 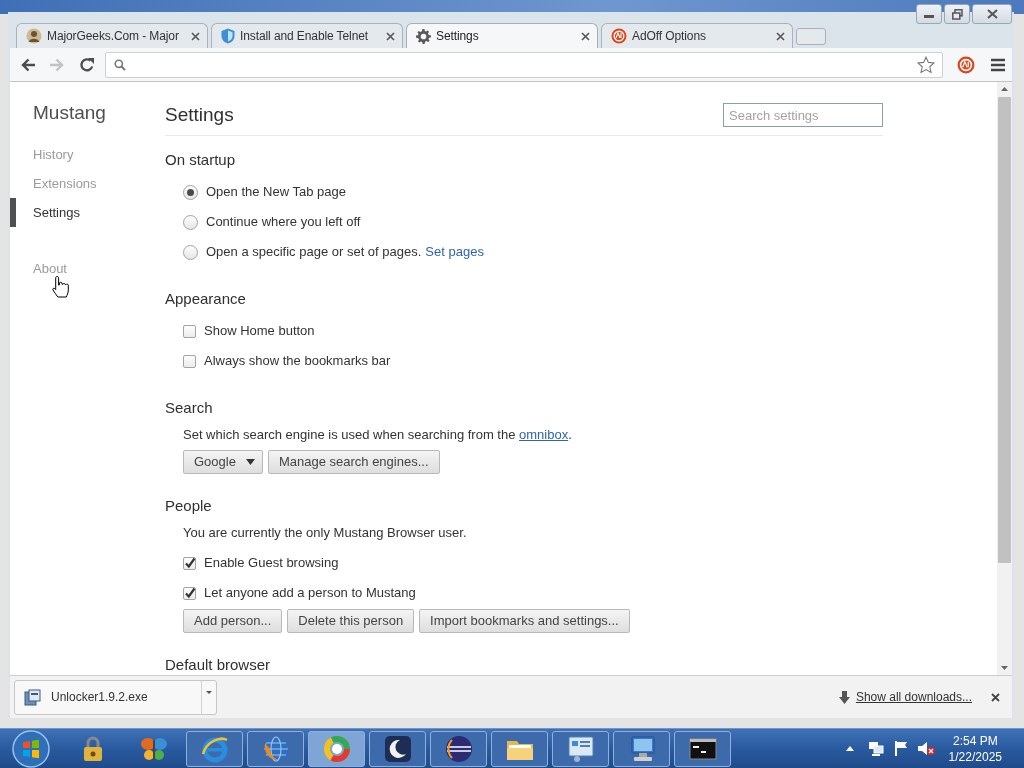 What do you see at coordinates (223, 462) in the screenshot?
I see `search-engine-dropdown: Google` at bounding box center [223, 462].